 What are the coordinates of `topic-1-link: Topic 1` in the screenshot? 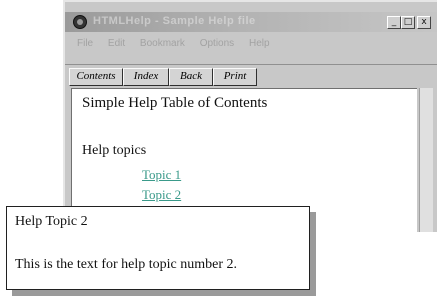 It's located at (161, 175).